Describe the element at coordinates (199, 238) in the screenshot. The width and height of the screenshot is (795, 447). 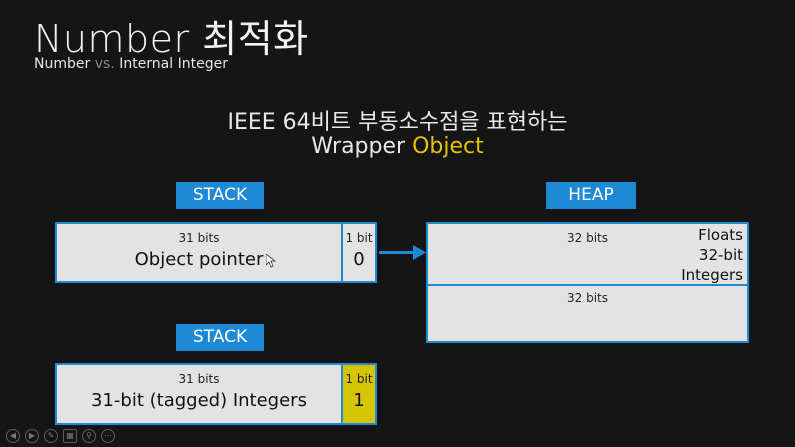
I see `stack-top-left-bits: 31 bits` at that location.